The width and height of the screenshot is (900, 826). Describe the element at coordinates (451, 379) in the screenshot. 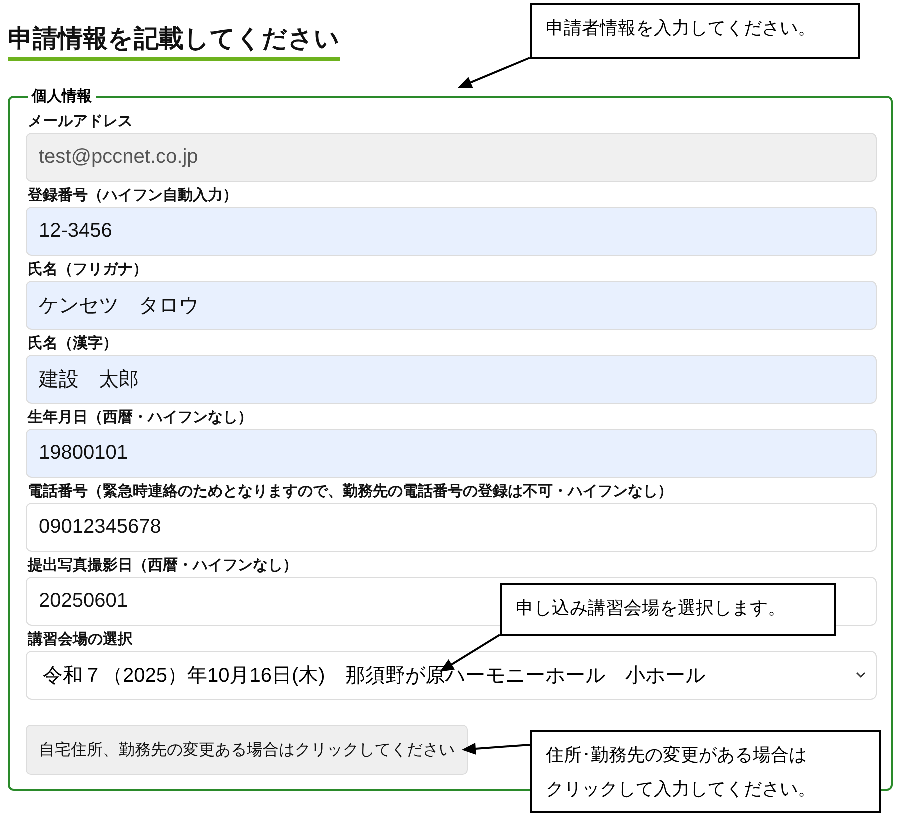

I see `input-field: 建設 太郎` at that location.